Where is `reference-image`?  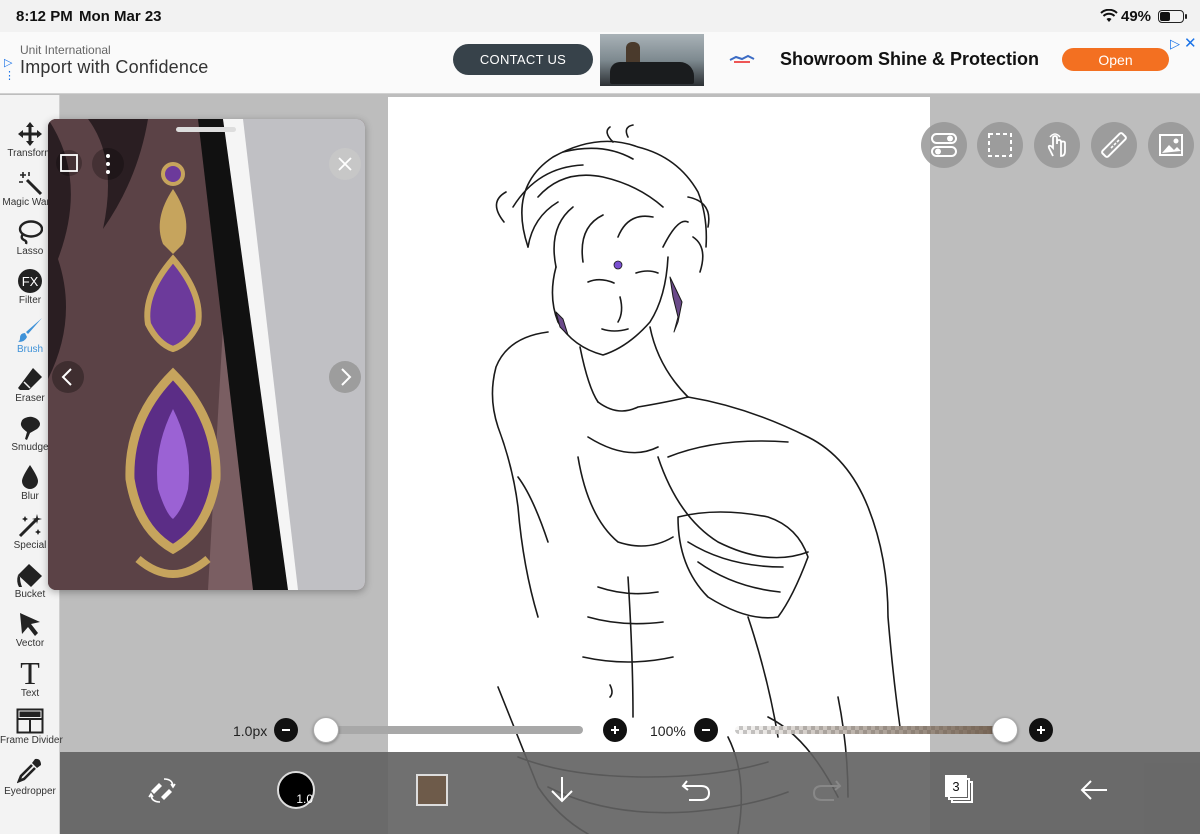 reference-image is located at coordinates (206, 354).